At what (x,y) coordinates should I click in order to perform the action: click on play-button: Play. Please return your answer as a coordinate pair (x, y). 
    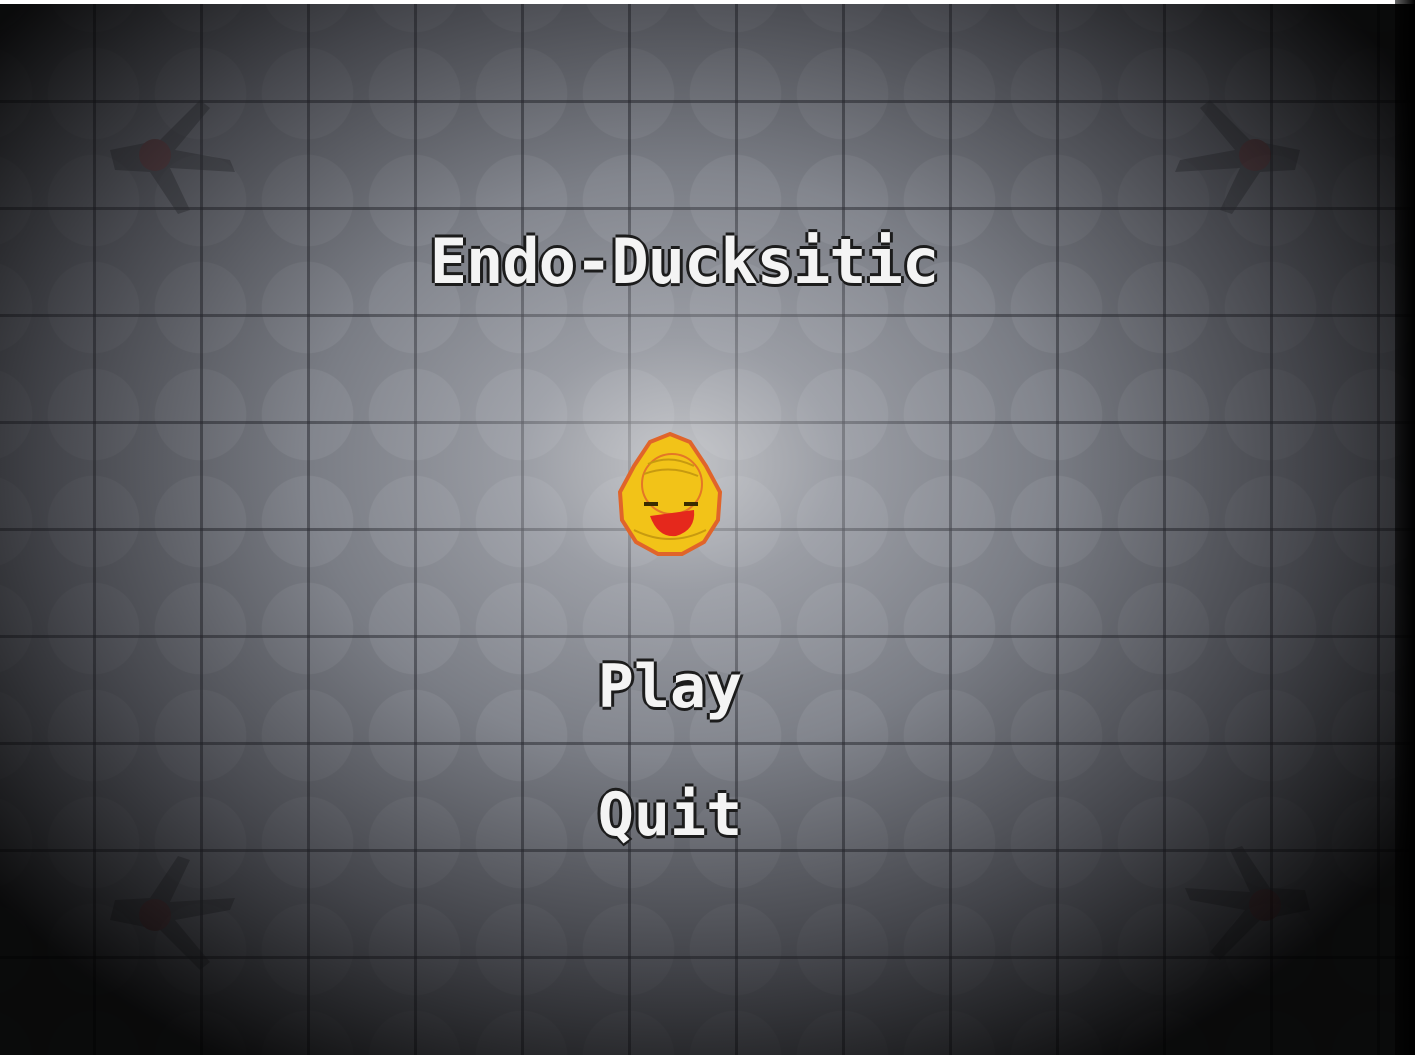
    Looking at the image, I should click on (670, 687).